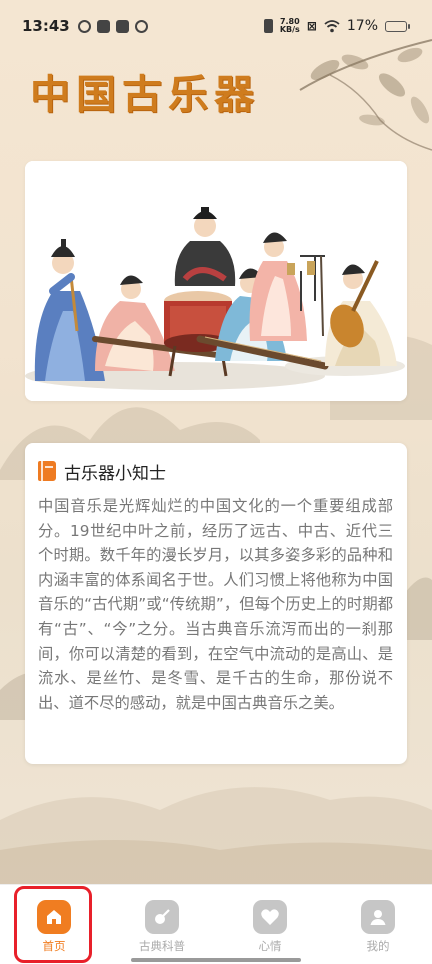 The image size is (432, 964). Describe the element at coordinates (84, 26) in the screenshot. I see `sync-icon` at that location.